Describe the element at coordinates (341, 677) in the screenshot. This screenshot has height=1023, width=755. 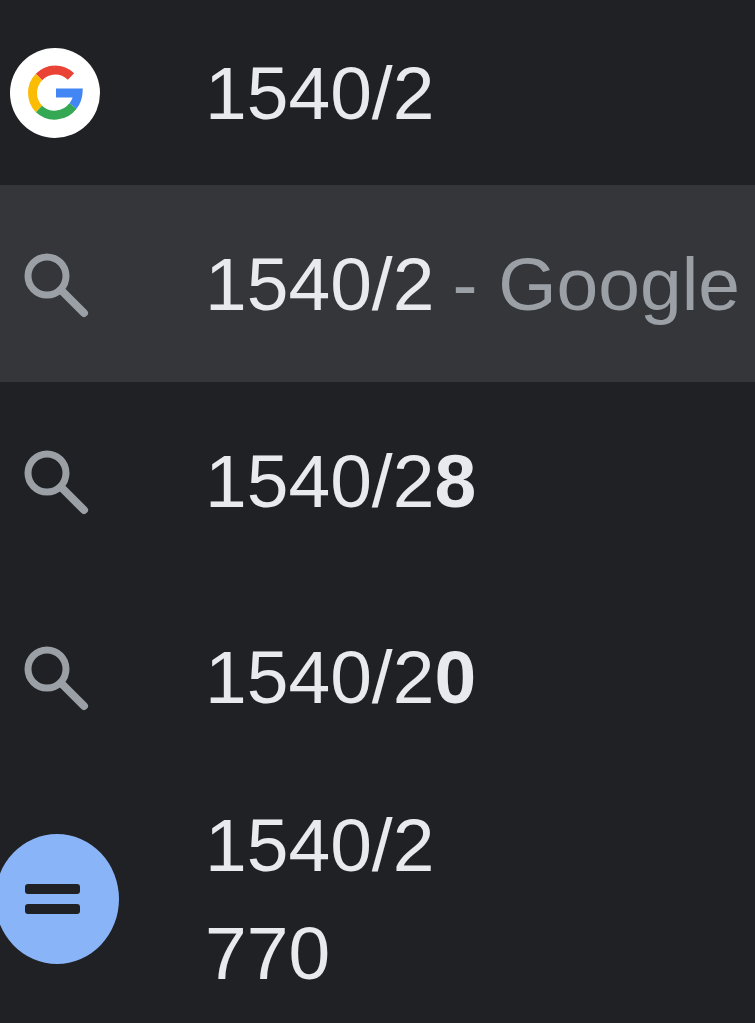
I see `suggestion-text: 1540/20` at that location.